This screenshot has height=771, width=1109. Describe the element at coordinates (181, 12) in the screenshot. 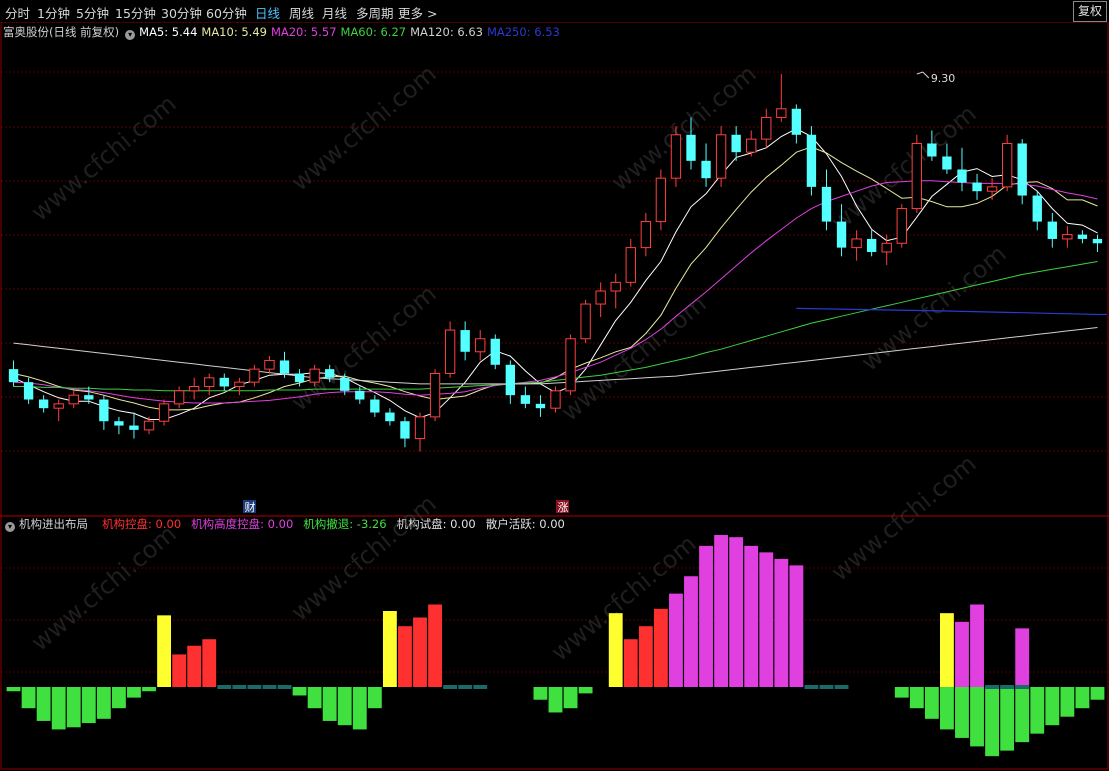

I see `period-tab: 30分钟` at that location.